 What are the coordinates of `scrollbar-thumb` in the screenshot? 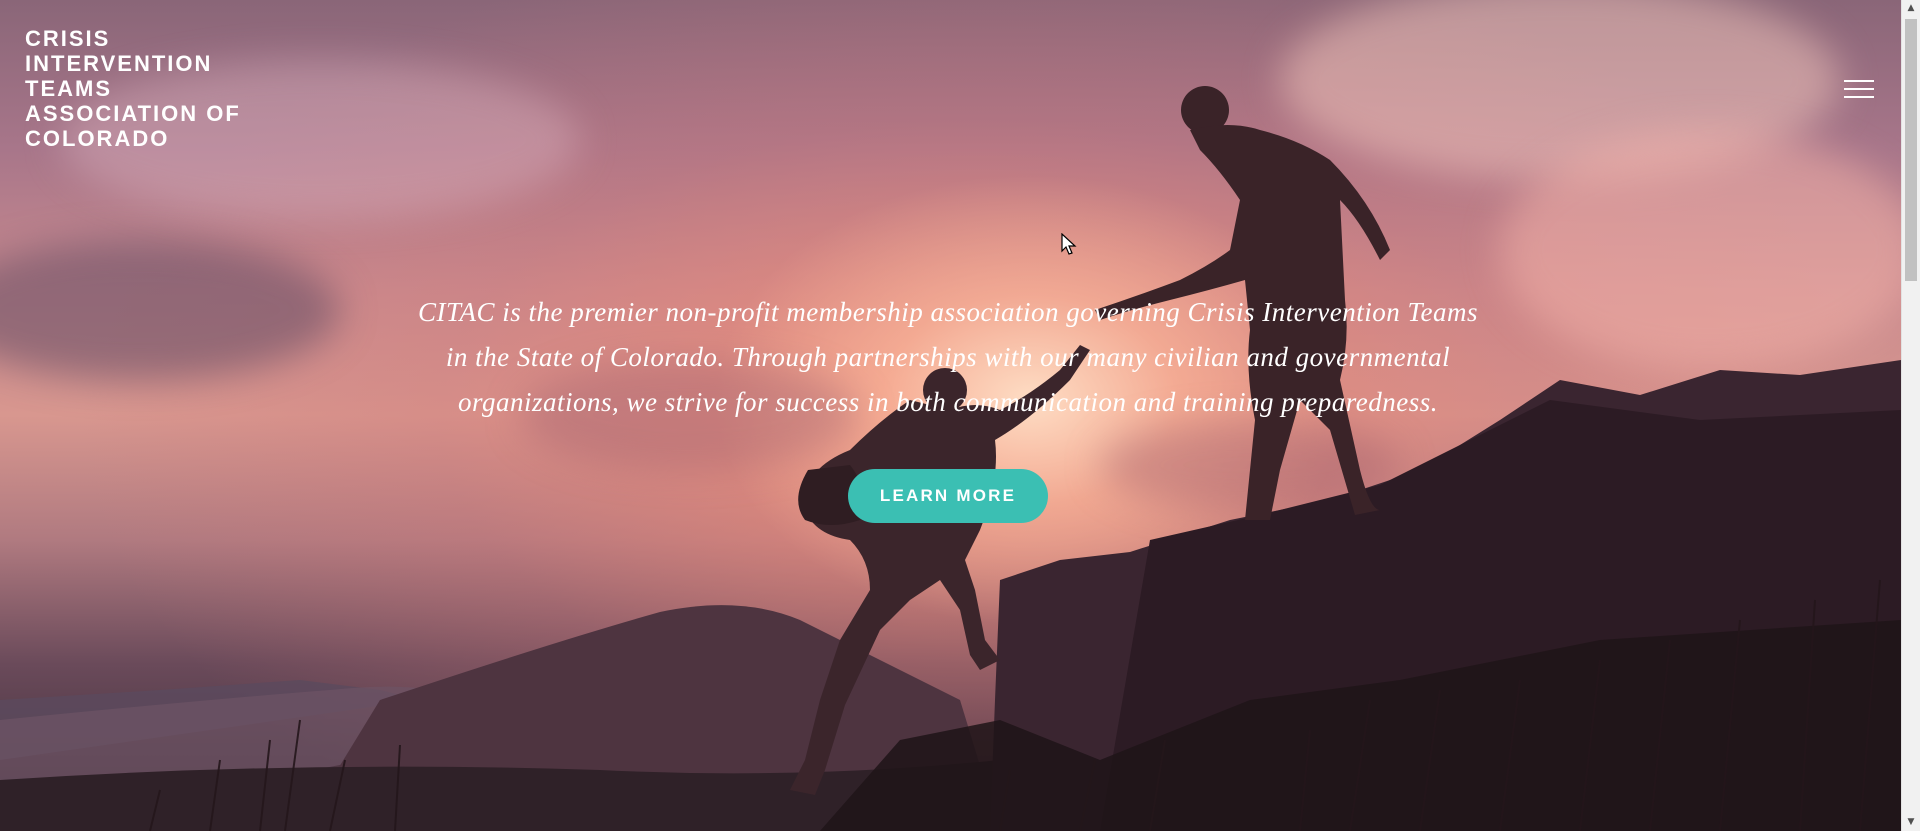 It's located at (1911, 150).